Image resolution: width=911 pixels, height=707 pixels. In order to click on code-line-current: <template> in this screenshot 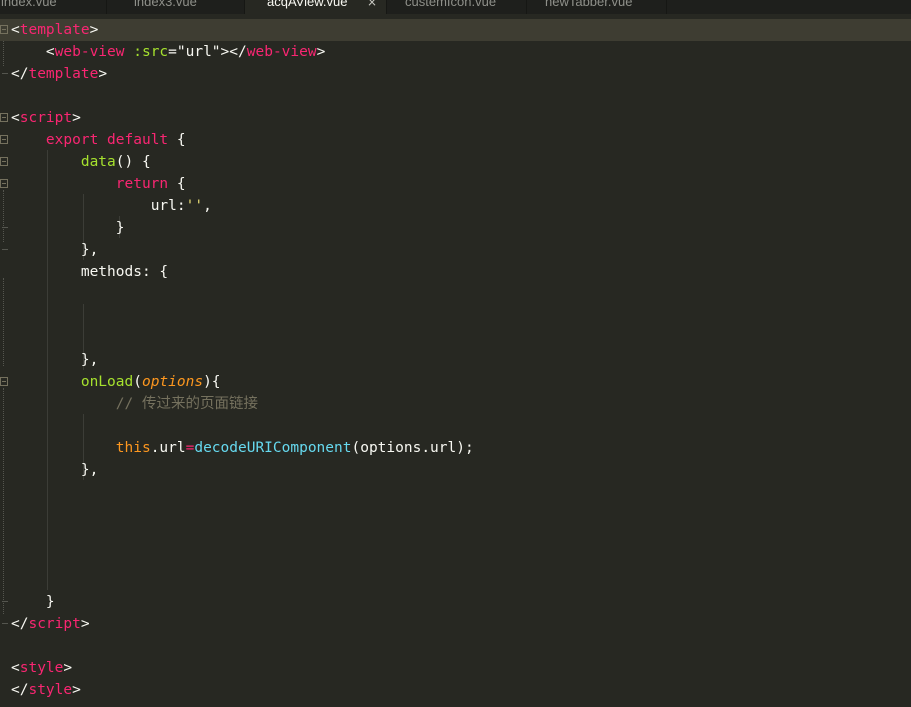, I will do `click(455, 30)`.